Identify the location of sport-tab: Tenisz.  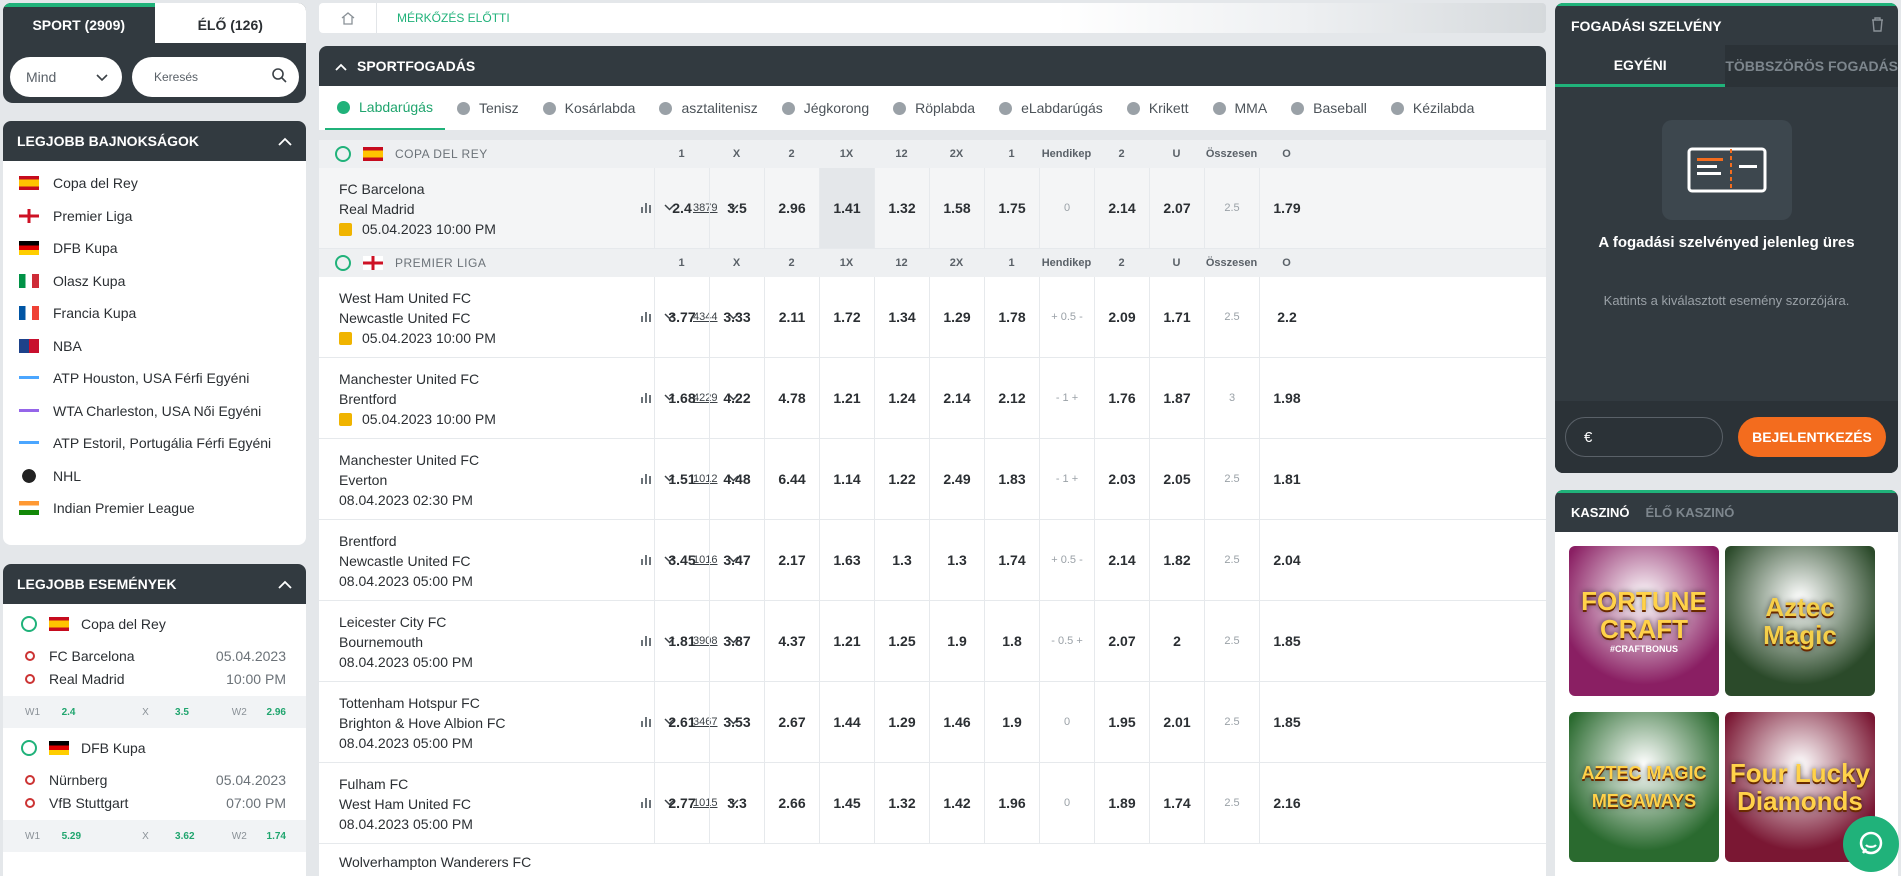
(488, 108).